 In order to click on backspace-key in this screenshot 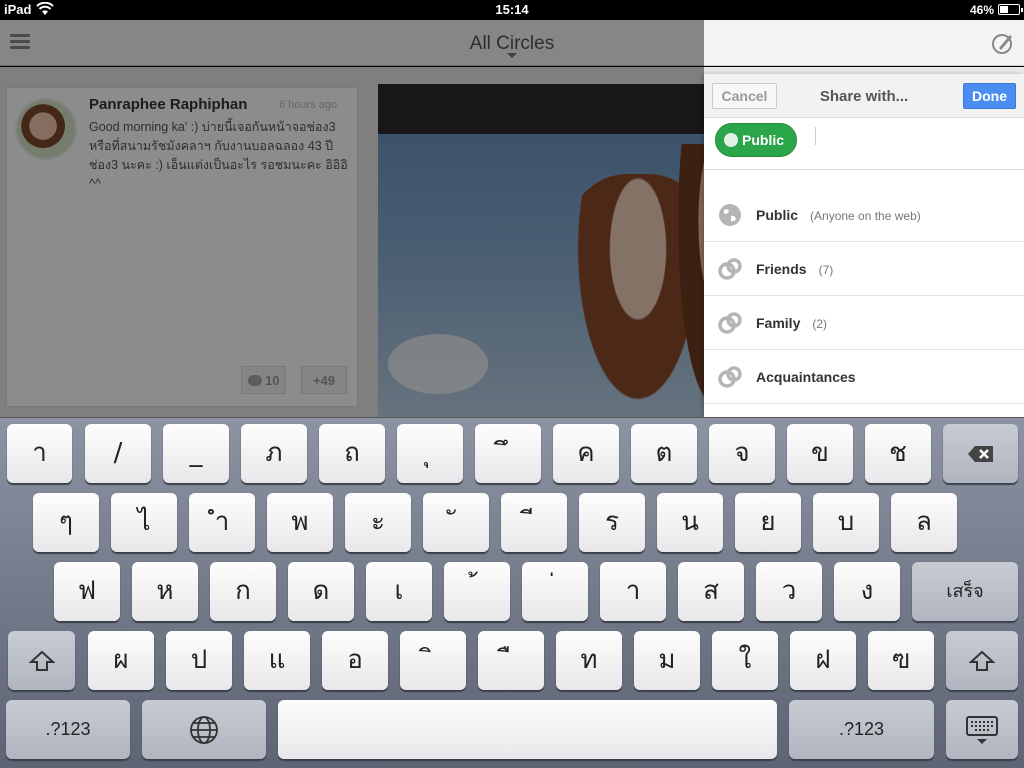, I will do `click(980, 453)`.